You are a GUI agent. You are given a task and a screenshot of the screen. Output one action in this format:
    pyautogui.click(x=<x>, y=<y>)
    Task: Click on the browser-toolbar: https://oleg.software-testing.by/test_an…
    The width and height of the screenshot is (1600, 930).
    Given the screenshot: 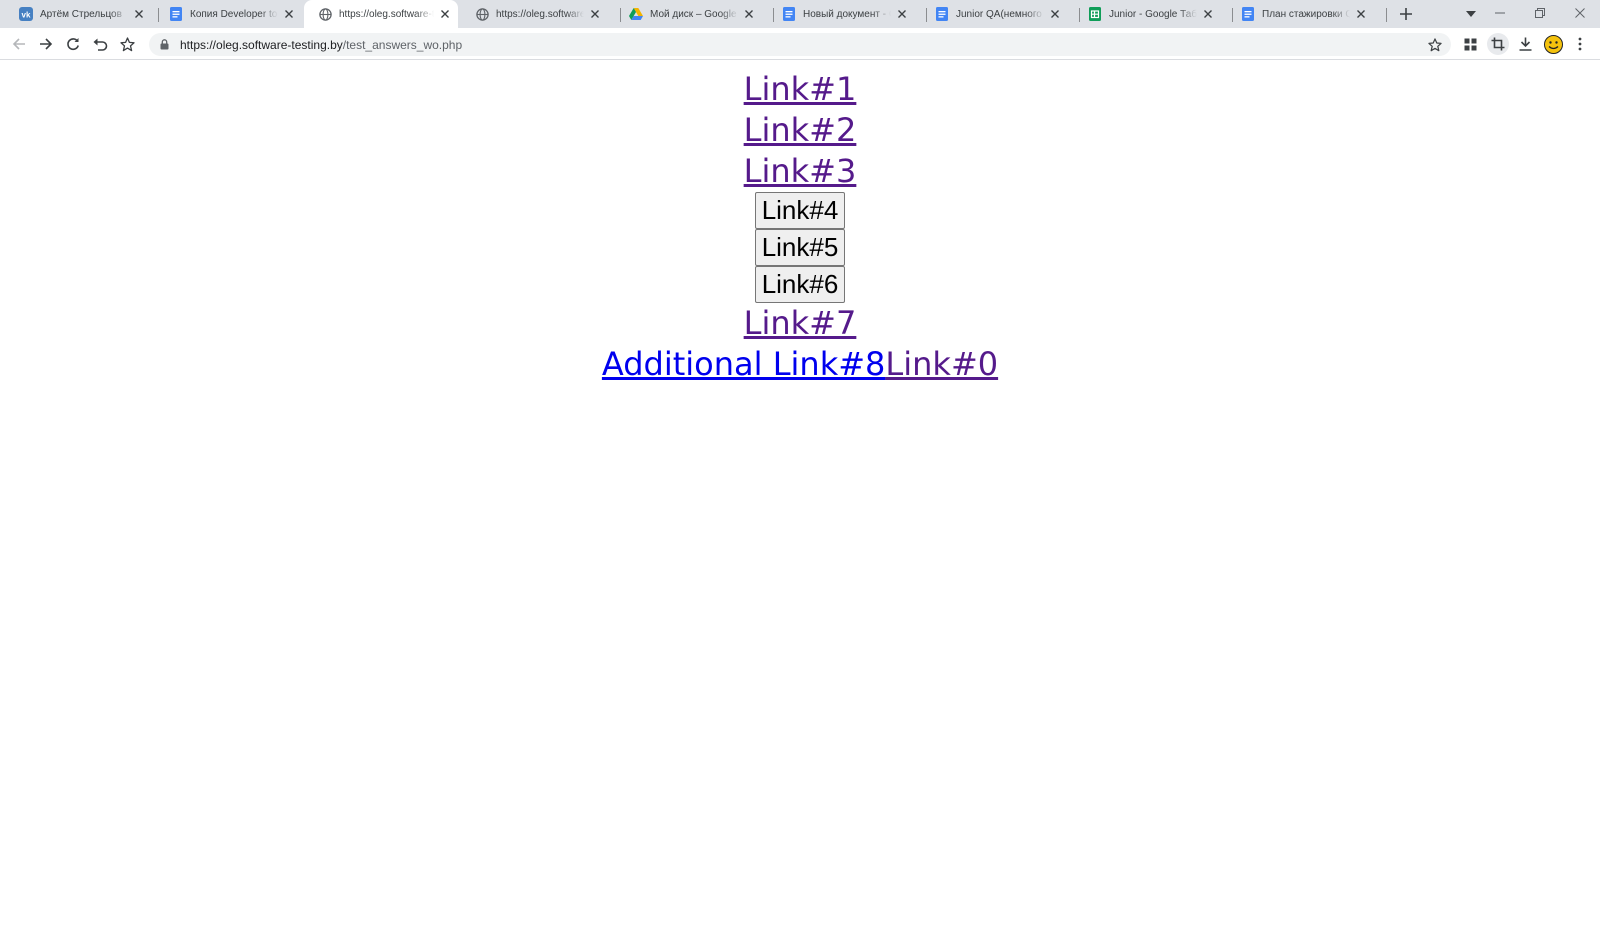 What is the action you would take?
    pyautogui.click(x=800, y=44)
    